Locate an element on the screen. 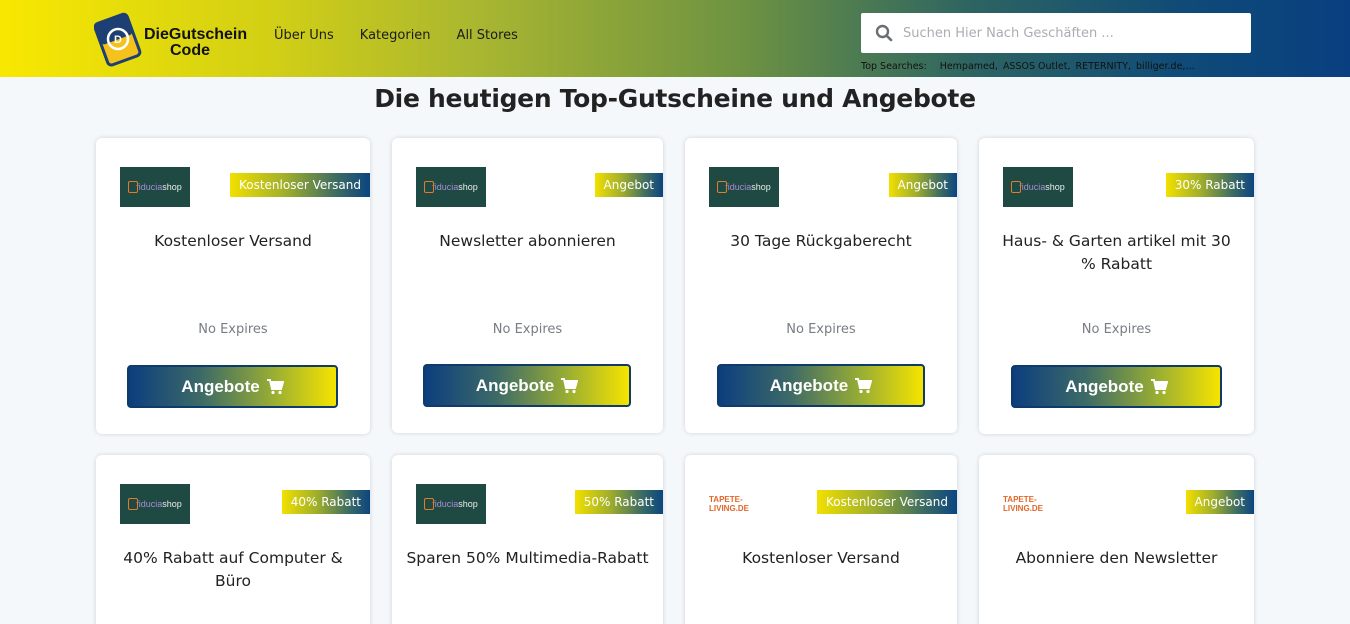 Image resolution: width=1350 pixels, height=624 pixels. svg-text: D is located at coordinates (118, 40).